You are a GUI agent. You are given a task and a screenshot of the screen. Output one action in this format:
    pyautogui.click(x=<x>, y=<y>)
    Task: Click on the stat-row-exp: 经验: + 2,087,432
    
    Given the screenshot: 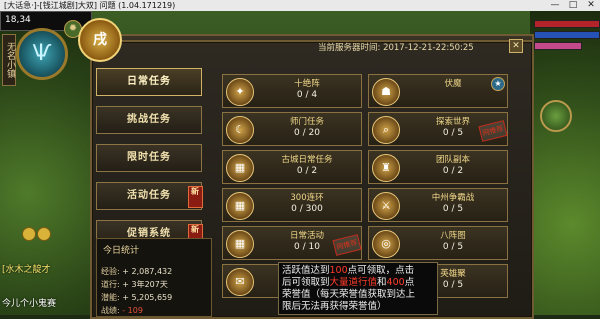 What is the action you would take?
    pyautogui.click(x=136, y=271)
    